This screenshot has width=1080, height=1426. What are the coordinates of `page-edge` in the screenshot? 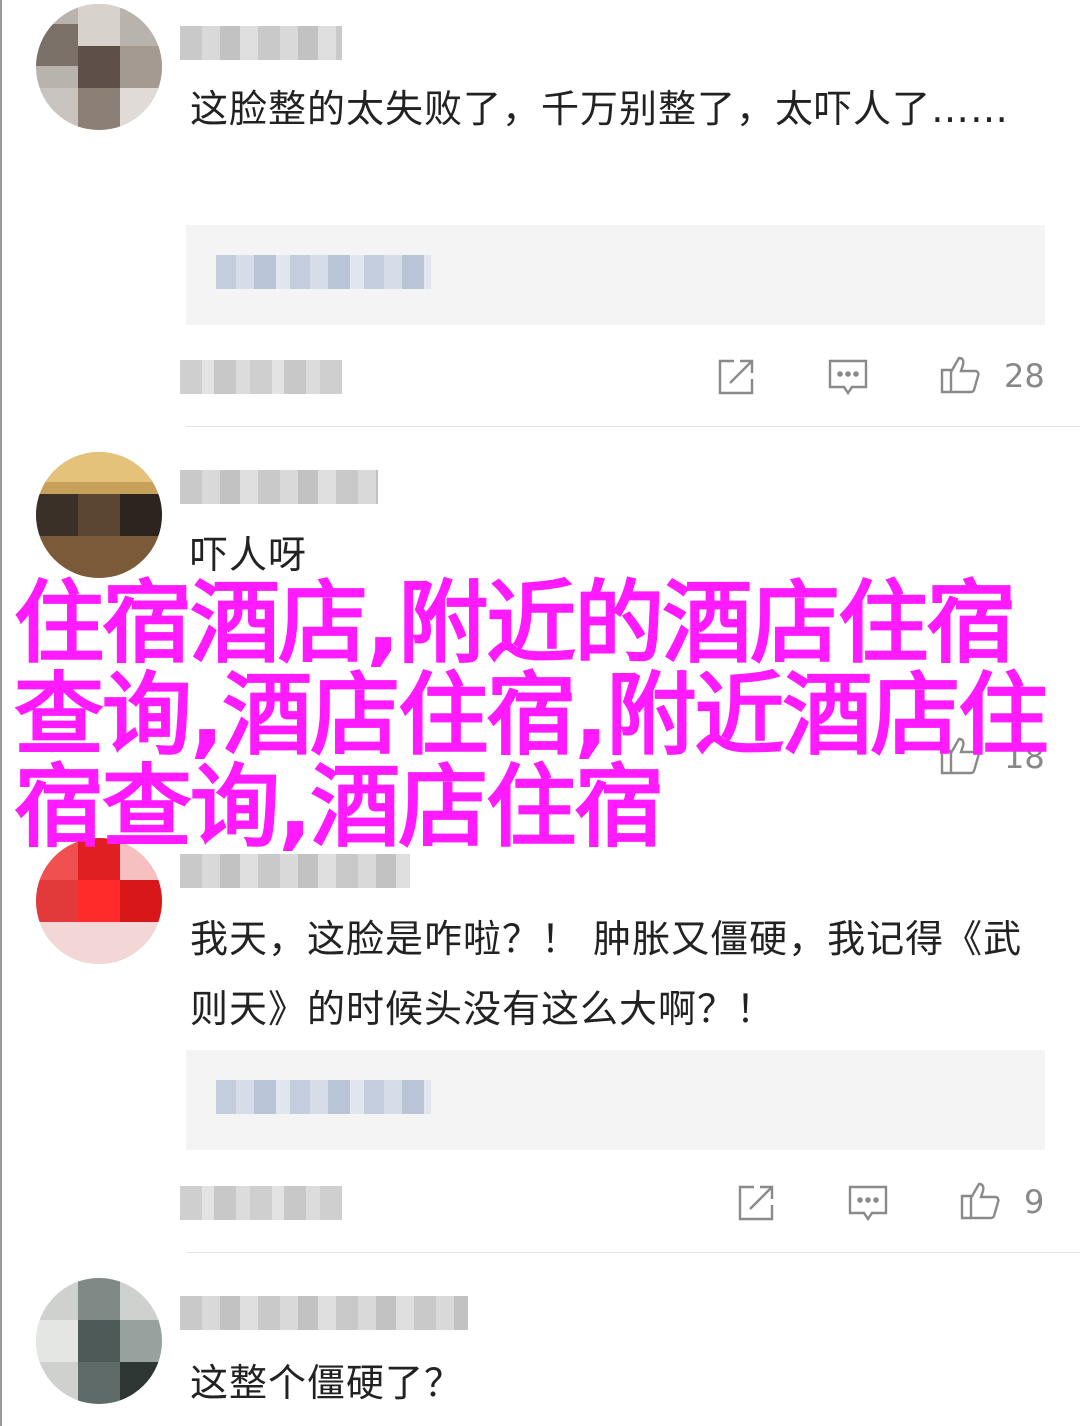 It's located at (1, 713).